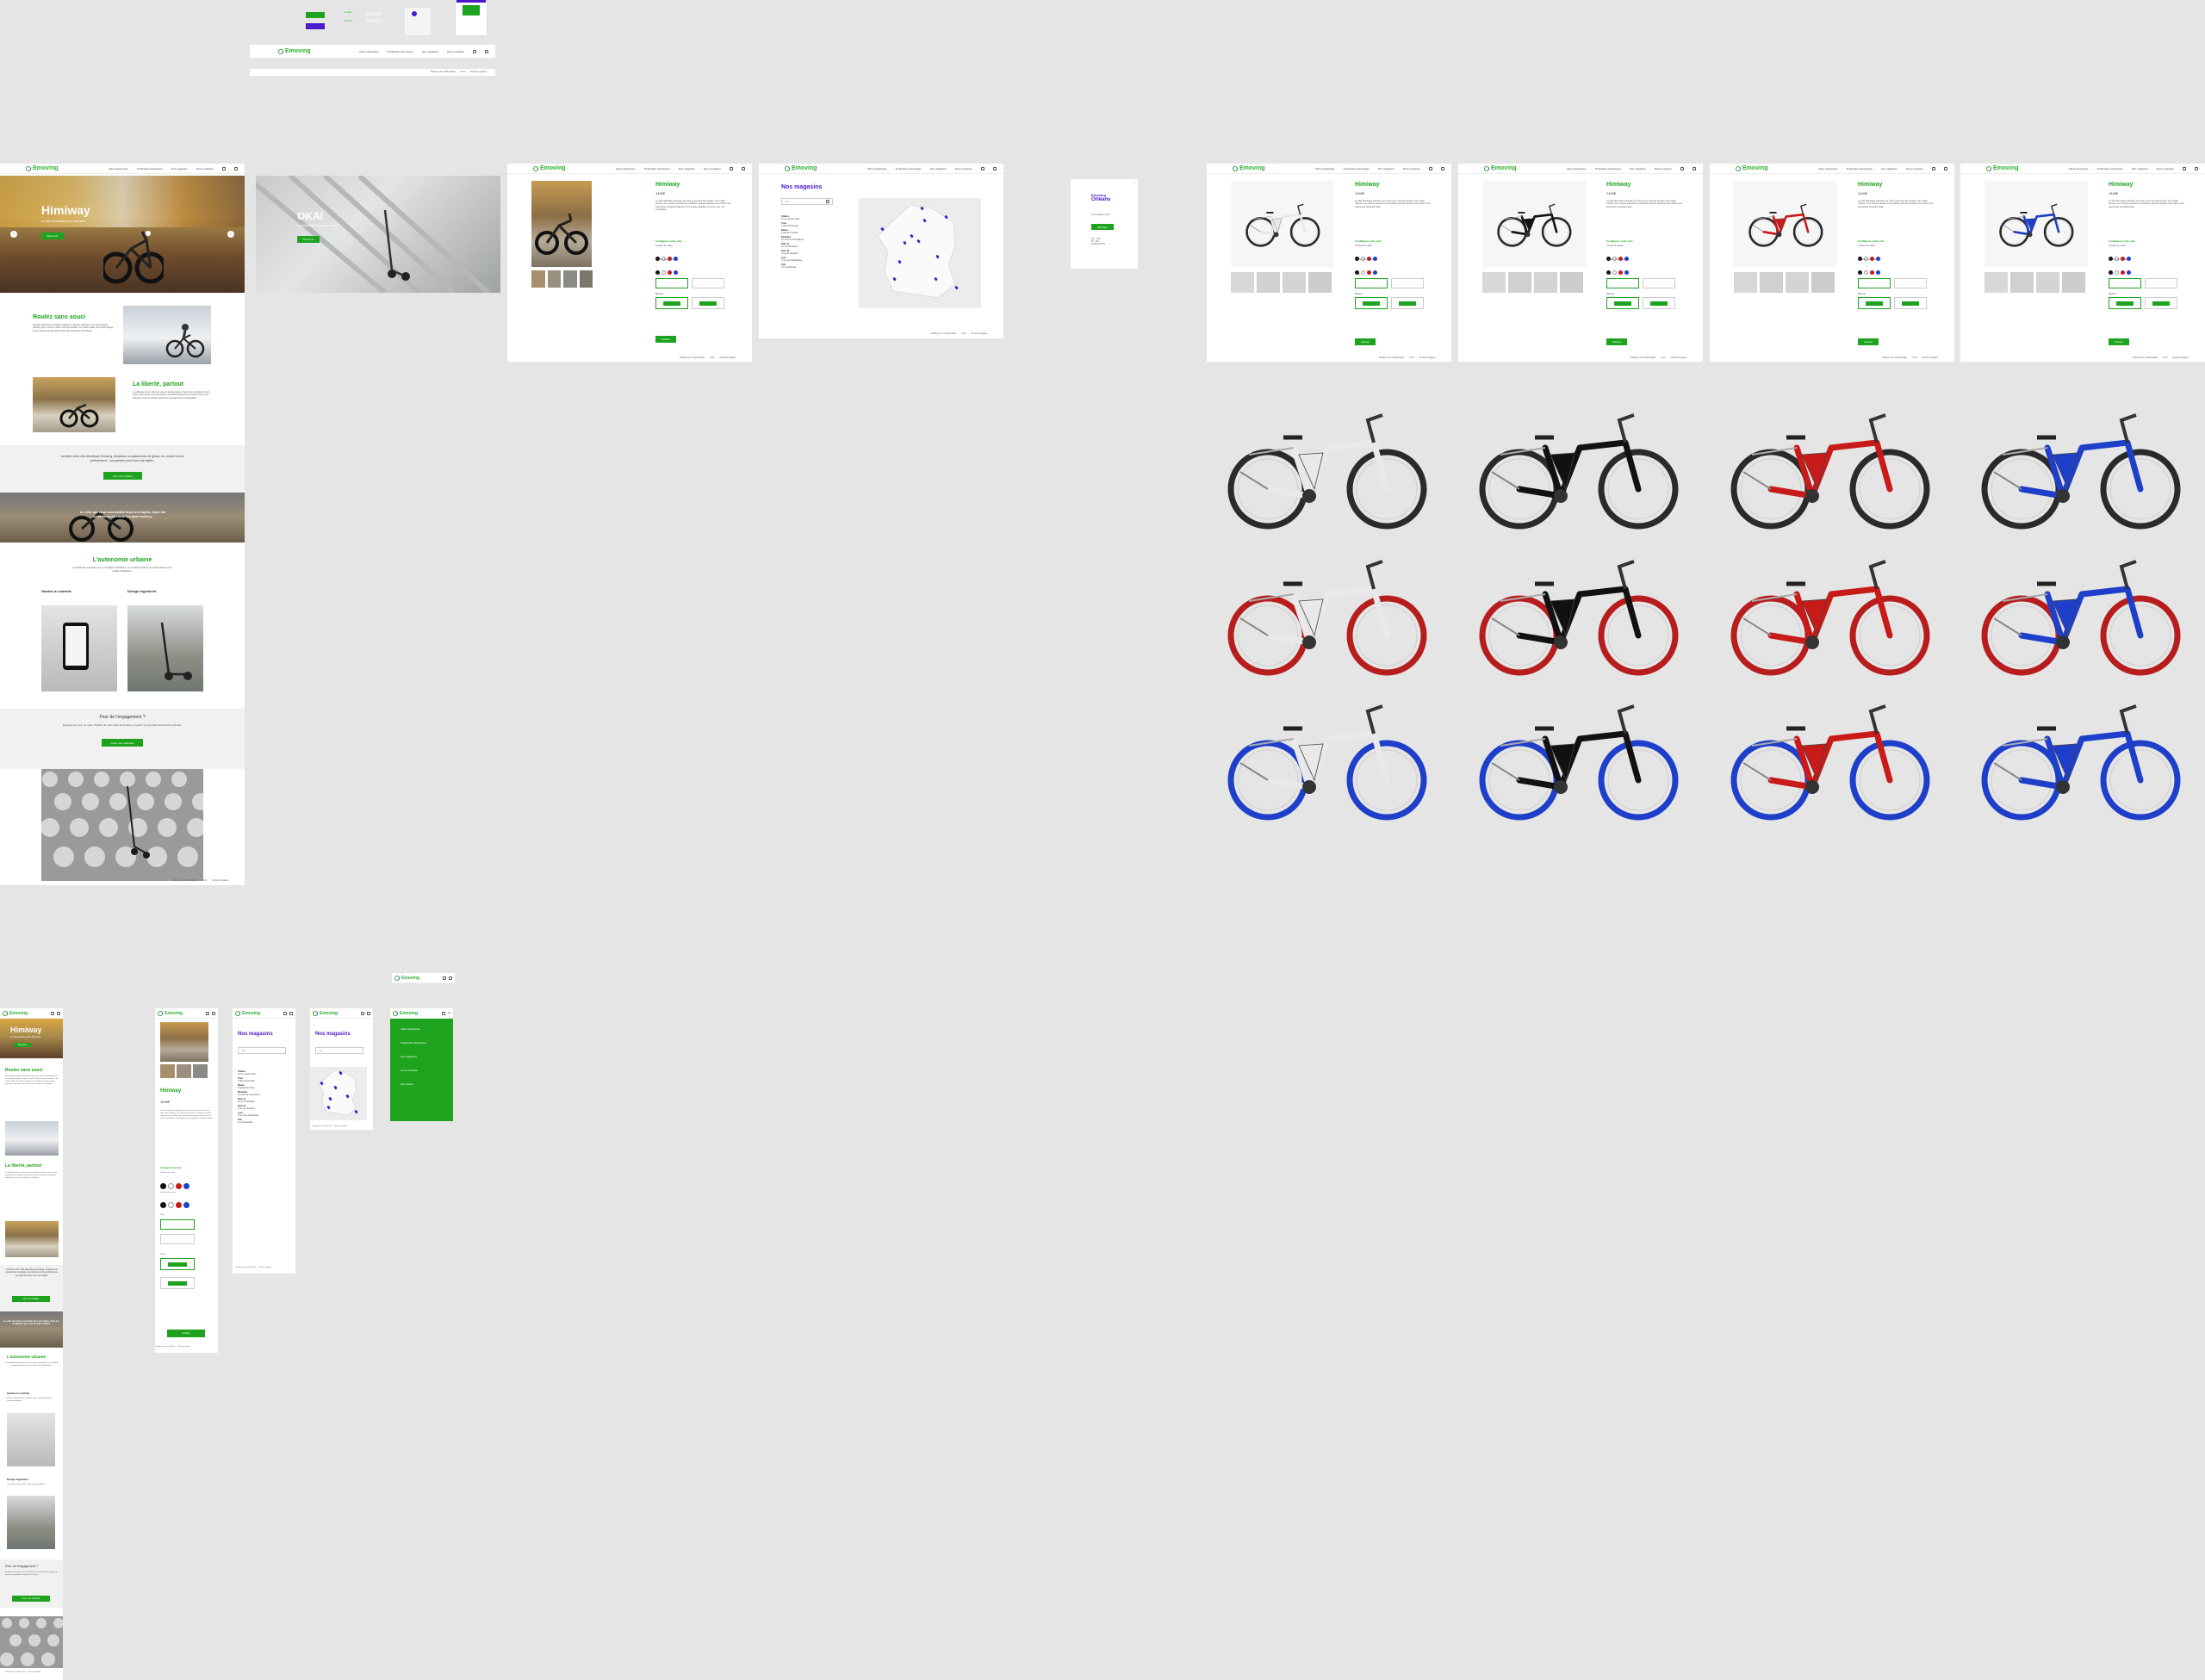  Describe the element at coordinates (920, 253) in the screenshot. I see `store-map` at that location.